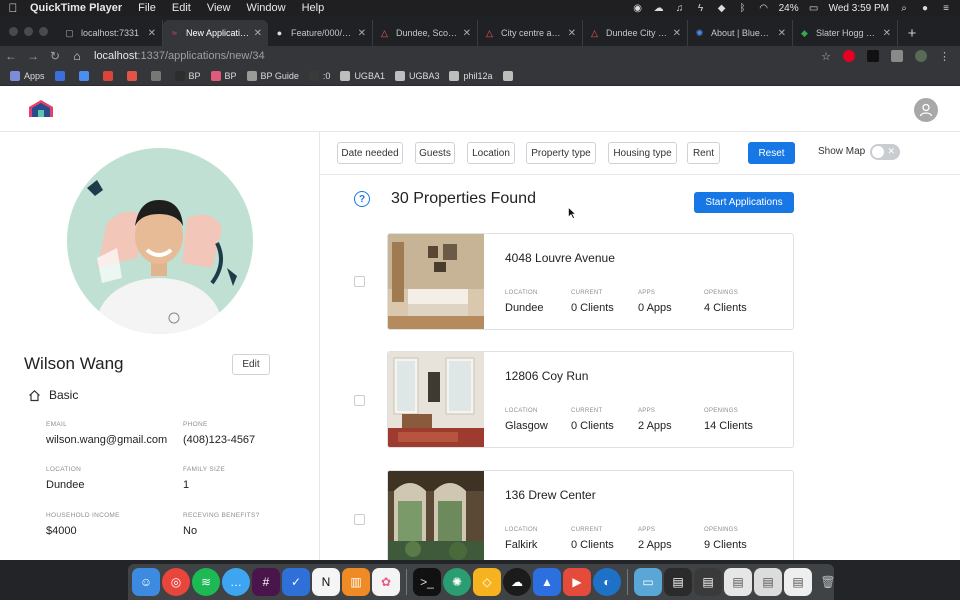  I want to click on browser-tab: △Dundee City Centre✕, so click(635, 33).